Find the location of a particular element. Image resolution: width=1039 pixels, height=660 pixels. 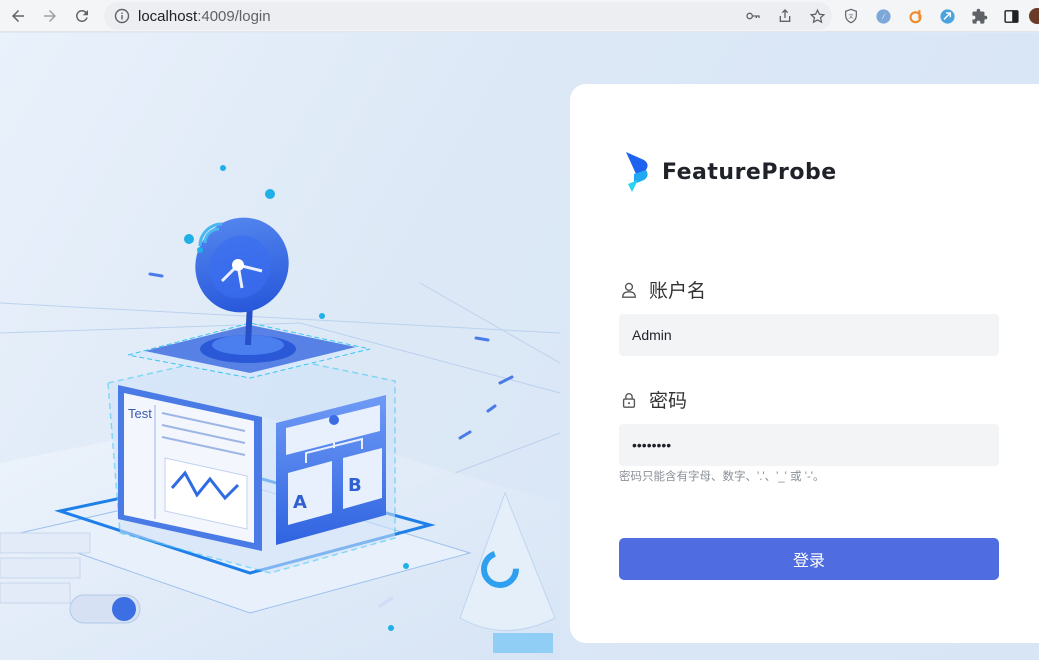

password-label: 密码 is located at coordinates (653, 399).